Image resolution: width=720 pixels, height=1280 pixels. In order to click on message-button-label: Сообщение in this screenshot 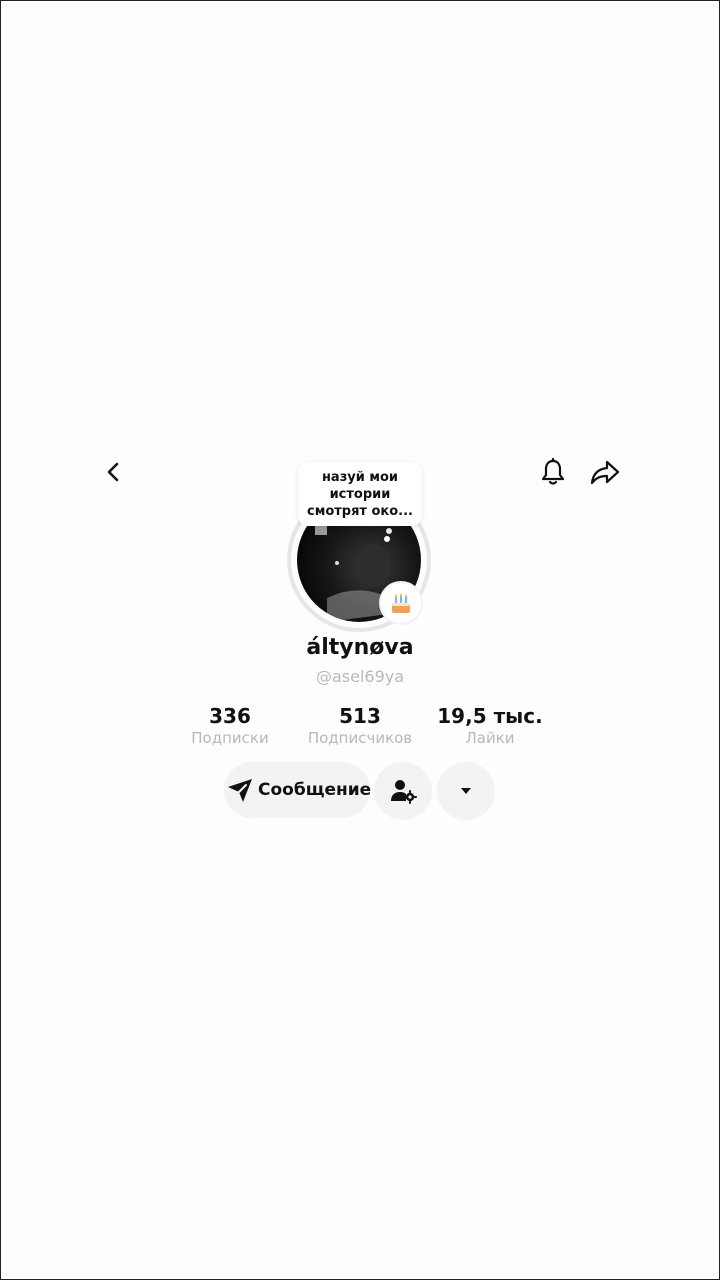, I will do `click(315, 790)`.